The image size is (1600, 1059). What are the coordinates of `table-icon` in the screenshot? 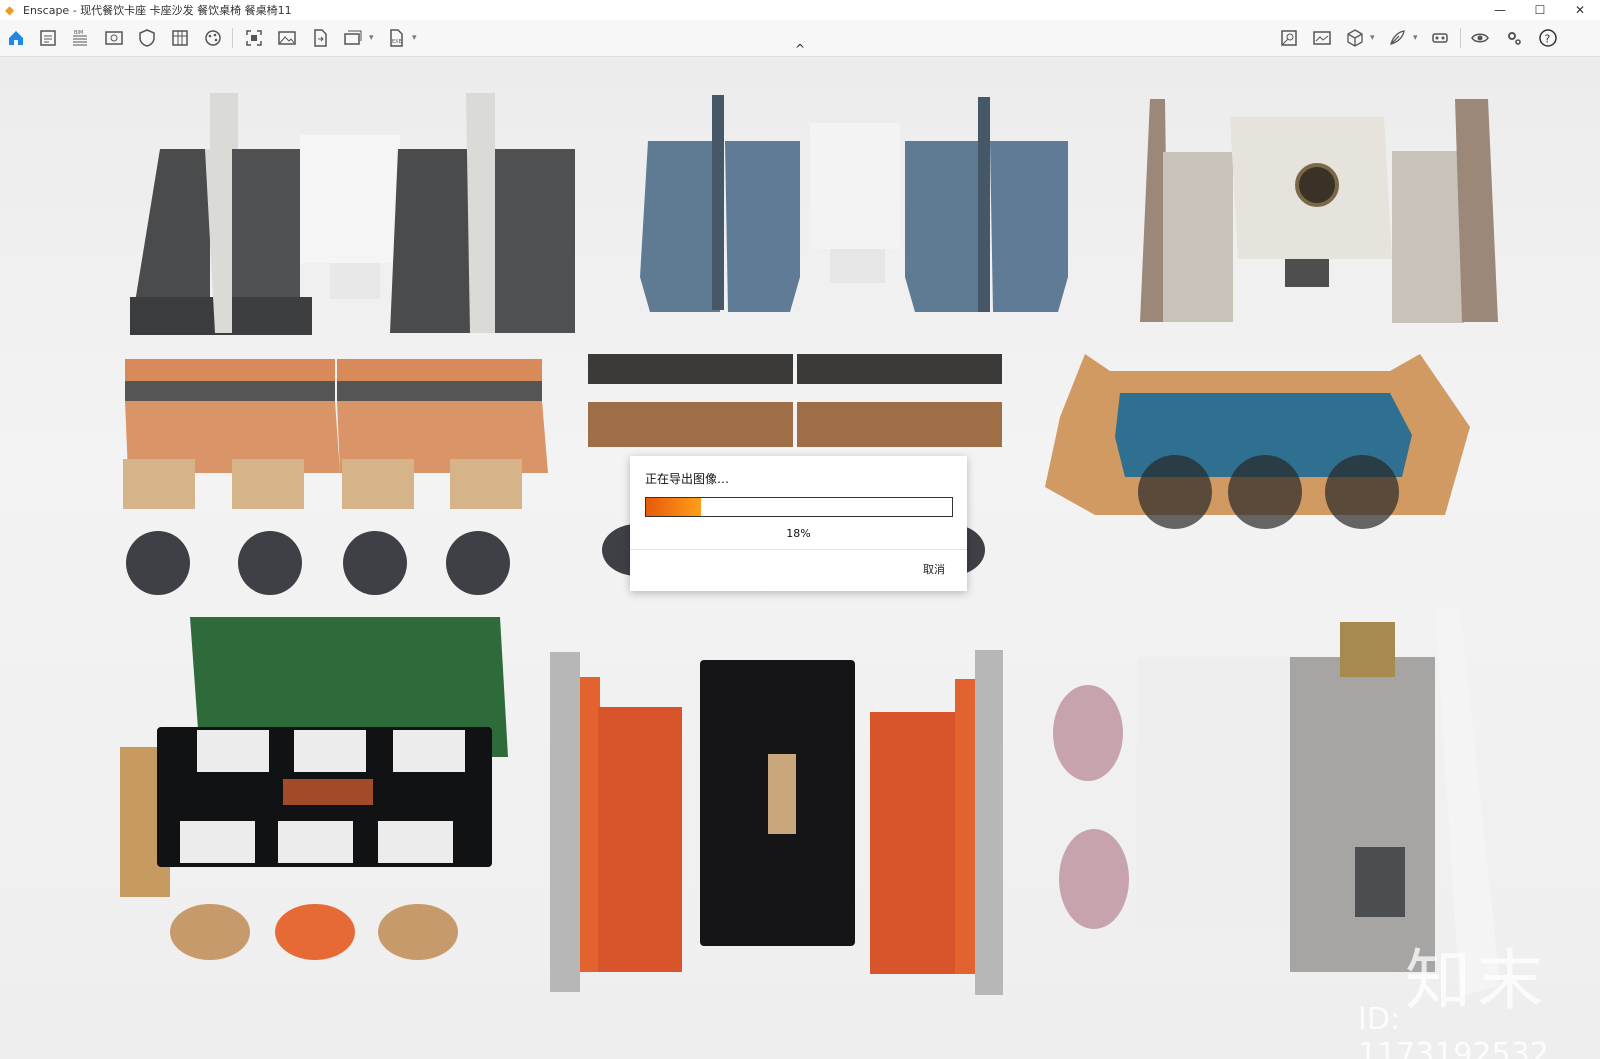 It's located at (180, 38).